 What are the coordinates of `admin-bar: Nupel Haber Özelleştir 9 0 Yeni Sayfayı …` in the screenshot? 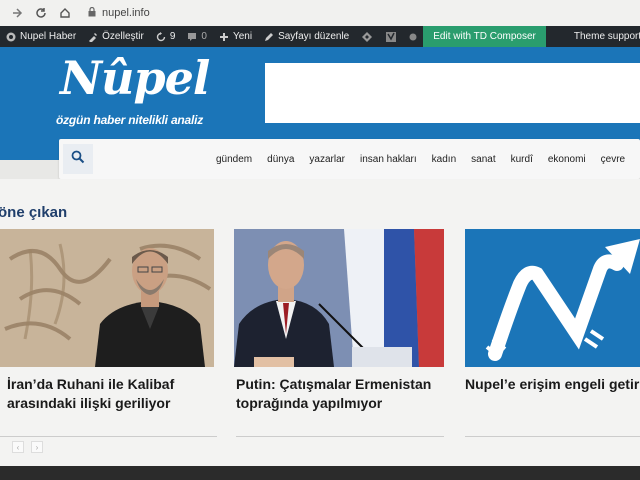 It's located at (320, 36).